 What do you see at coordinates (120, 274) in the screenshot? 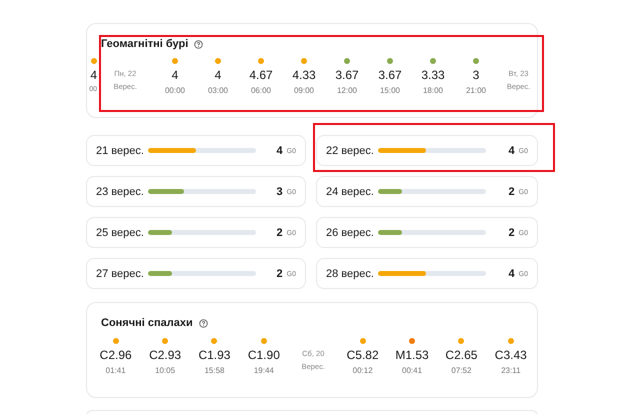
I see `date-label: 27 верес.` at bounding box center [120, 274].